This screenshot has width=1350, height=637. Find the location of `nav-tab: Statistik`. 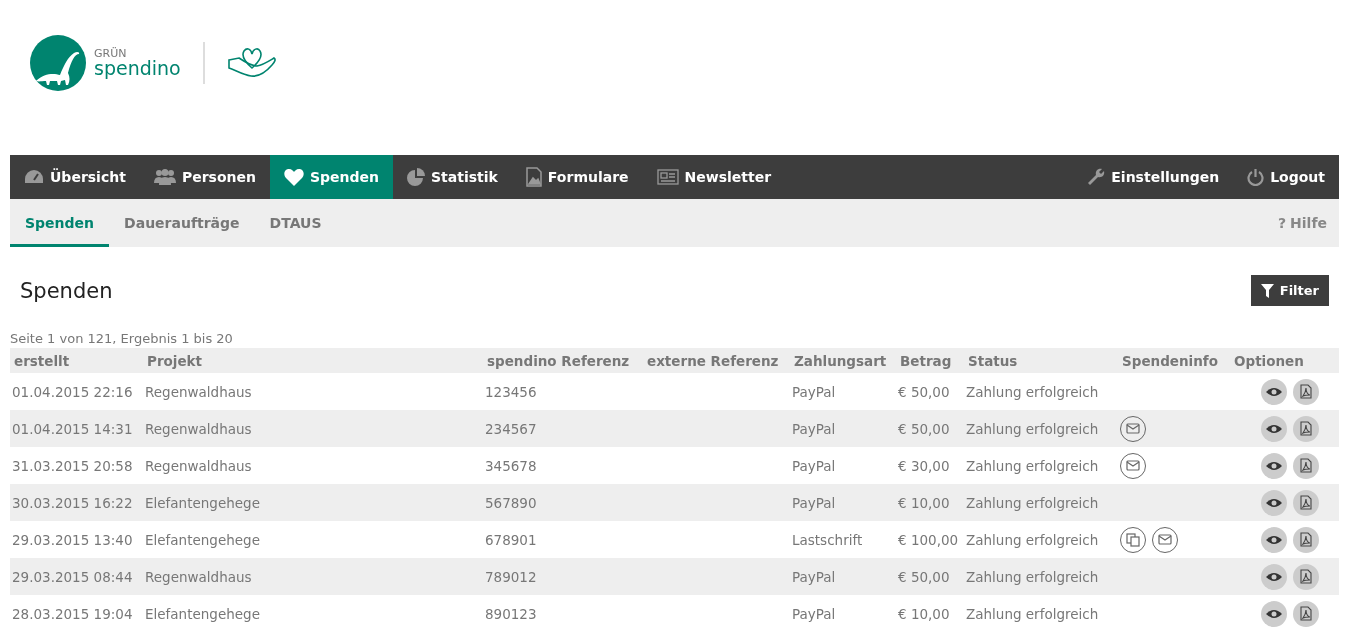

nav-tab: Statistik is located at coordinates (452, 177).